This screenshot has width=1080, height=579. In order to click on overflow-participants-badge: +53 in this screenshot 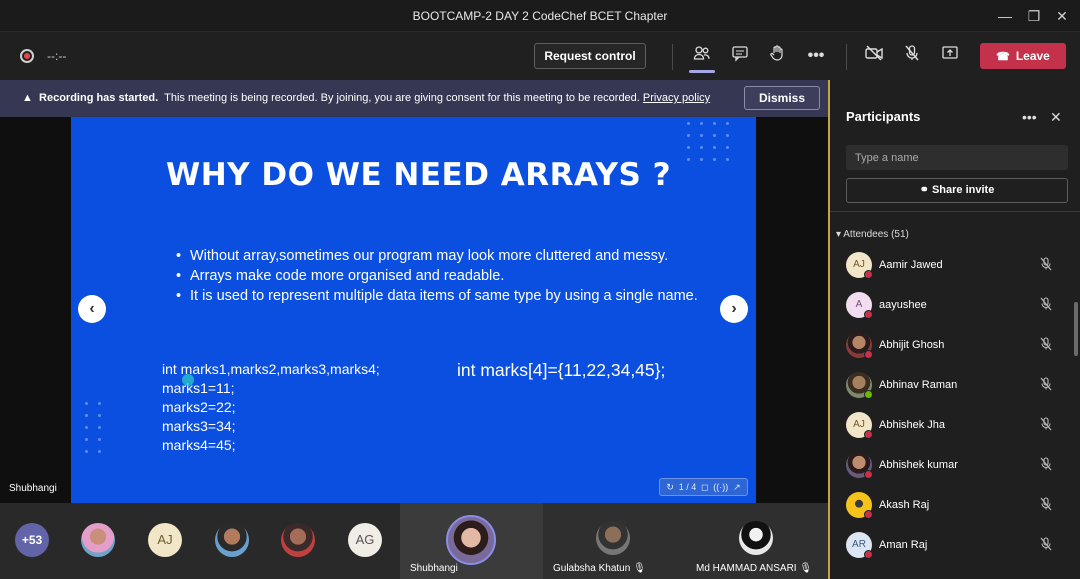, I will do `click(32, 540)`.